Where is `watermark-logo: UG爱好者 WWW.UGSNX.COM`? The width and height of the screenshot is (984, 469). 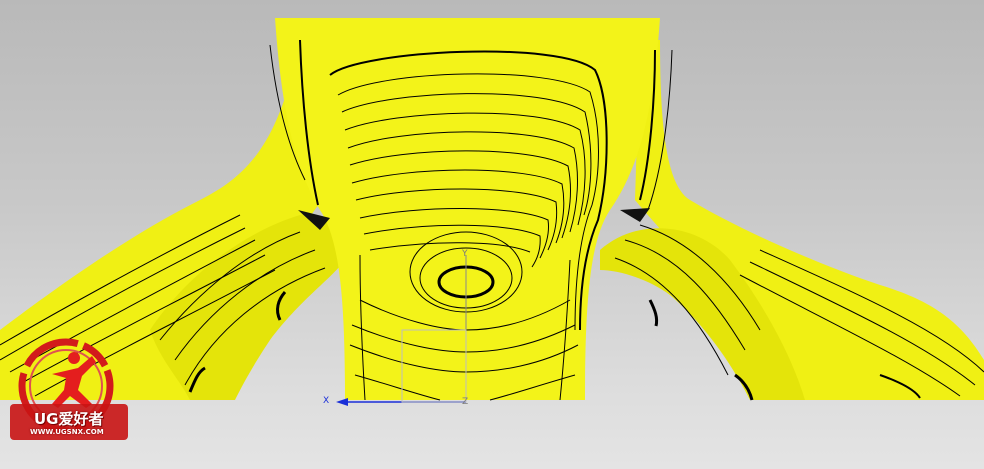
watermark-logo: UG爱好者 WWW.UGSNX.COM is located at coordinates (71, 389).